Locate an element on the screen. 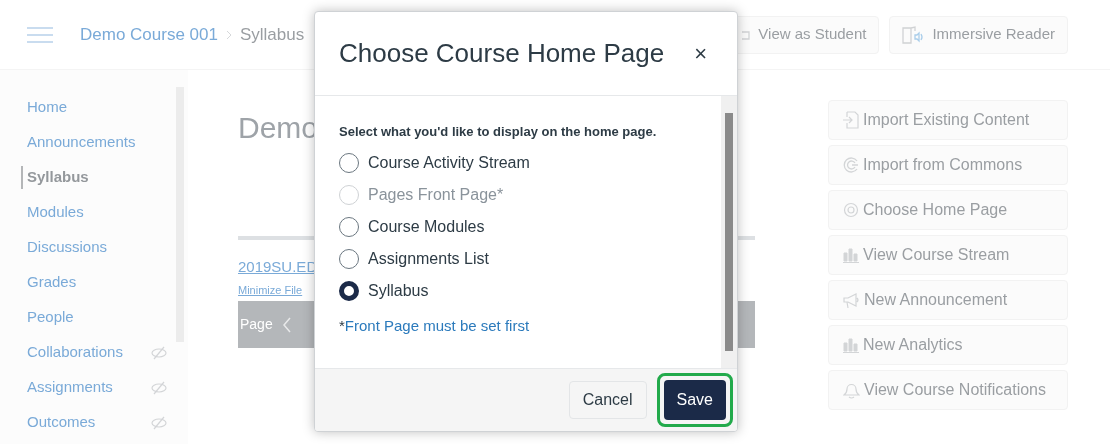 The height and width of the screenshot is (444, 1110). sidebar-link: Assignments is located at coordinates (70, 387).